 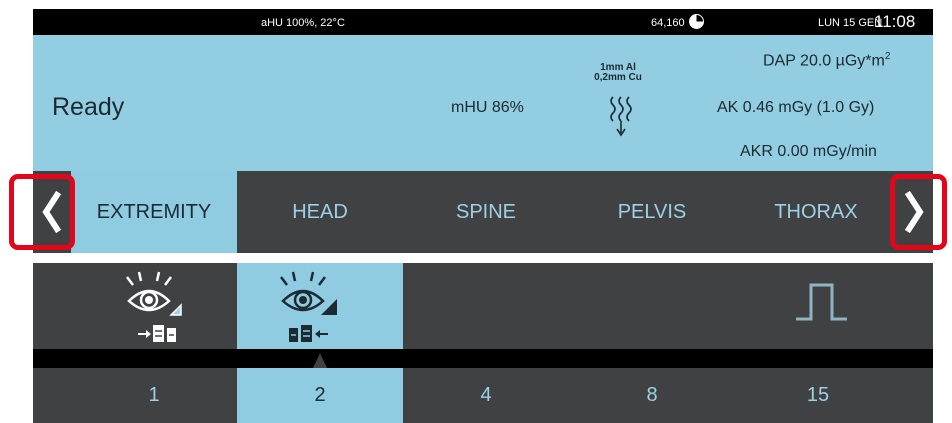 What do you see at coordinates (696, 21) in the screenshot?
I see `storage-pie-icon` at bounding box center [696, 21].